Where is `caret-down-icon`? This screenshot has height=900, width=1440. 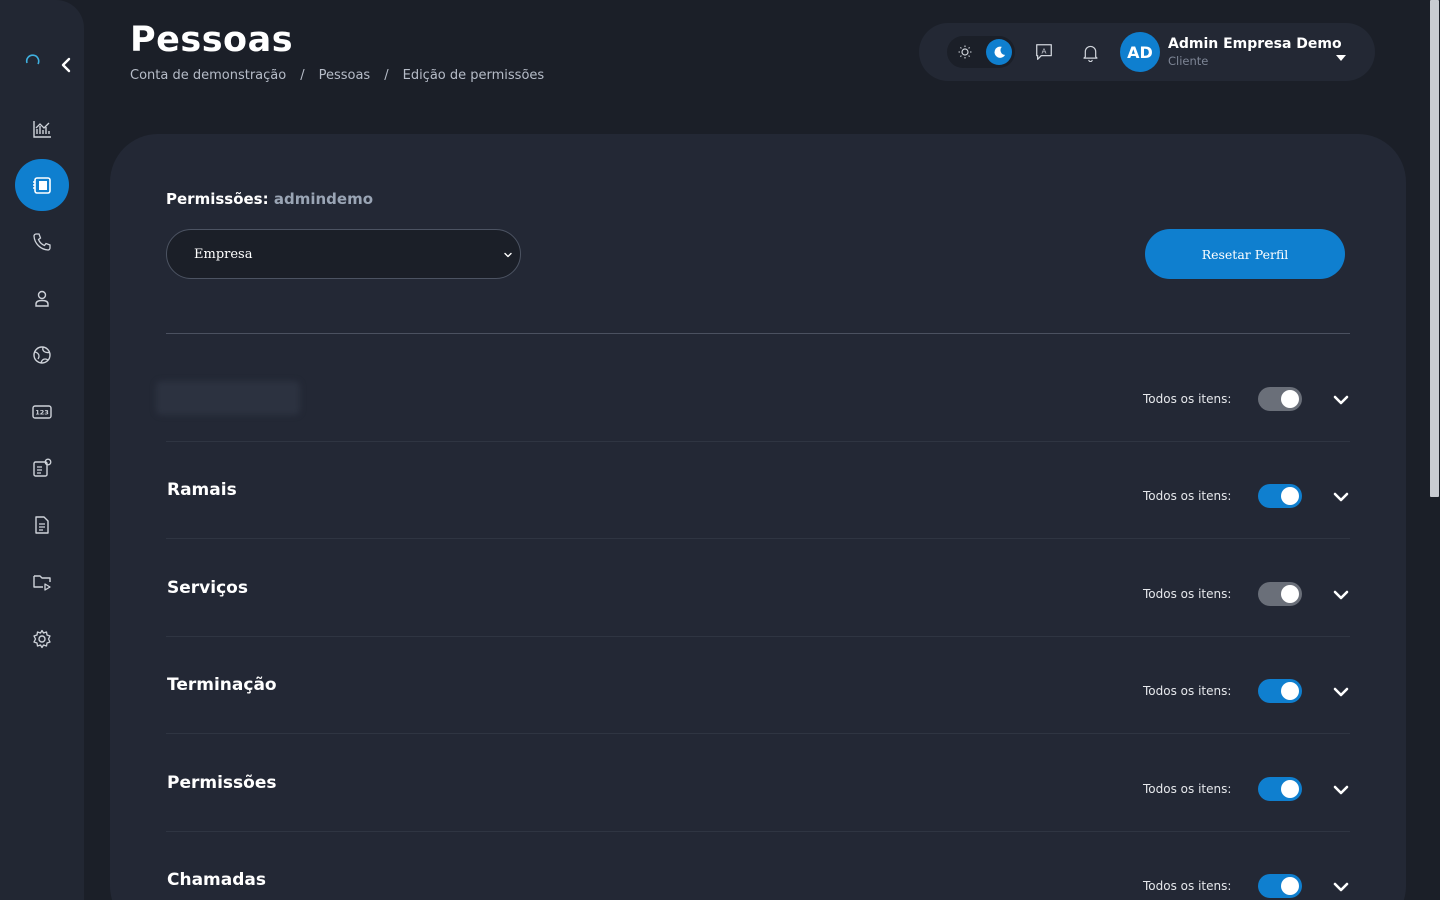 caret-down-icon is located at coordinates (1341, 54).